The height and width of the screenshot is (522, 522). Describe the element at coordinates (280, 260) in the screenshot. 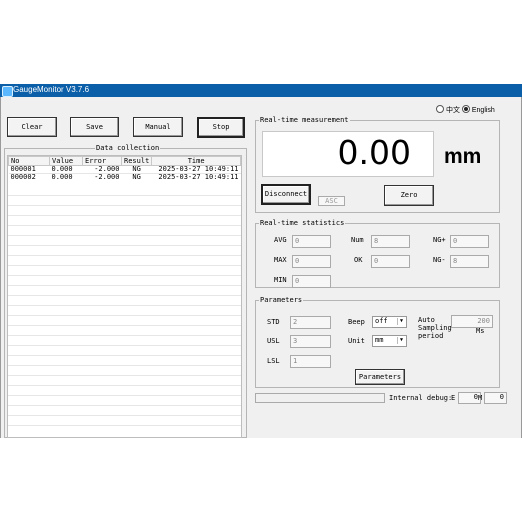

I see `max-label: MAX` at that location.